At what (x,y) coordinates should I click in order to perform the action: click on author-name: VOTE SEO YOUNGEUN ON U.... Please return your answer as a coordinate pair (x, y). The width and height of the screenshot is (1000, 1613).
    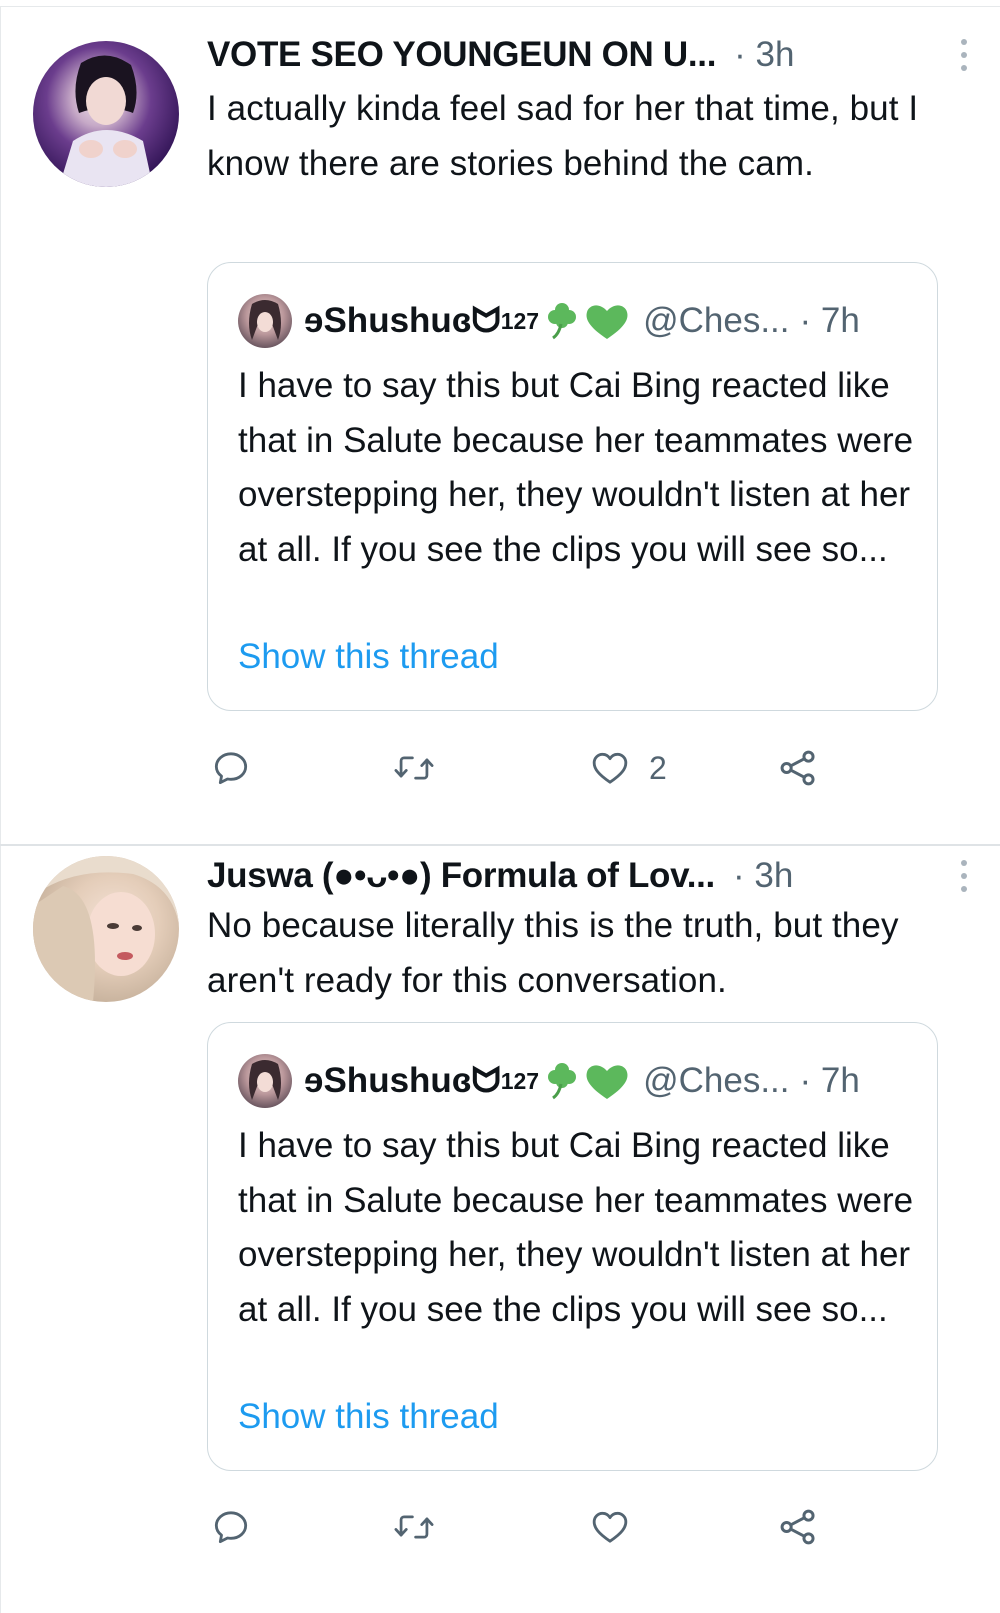
    Looking at the image, I should click on (461, 55).